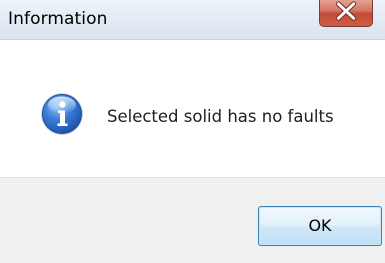  I want to click on information-icon, so click(62, 114).